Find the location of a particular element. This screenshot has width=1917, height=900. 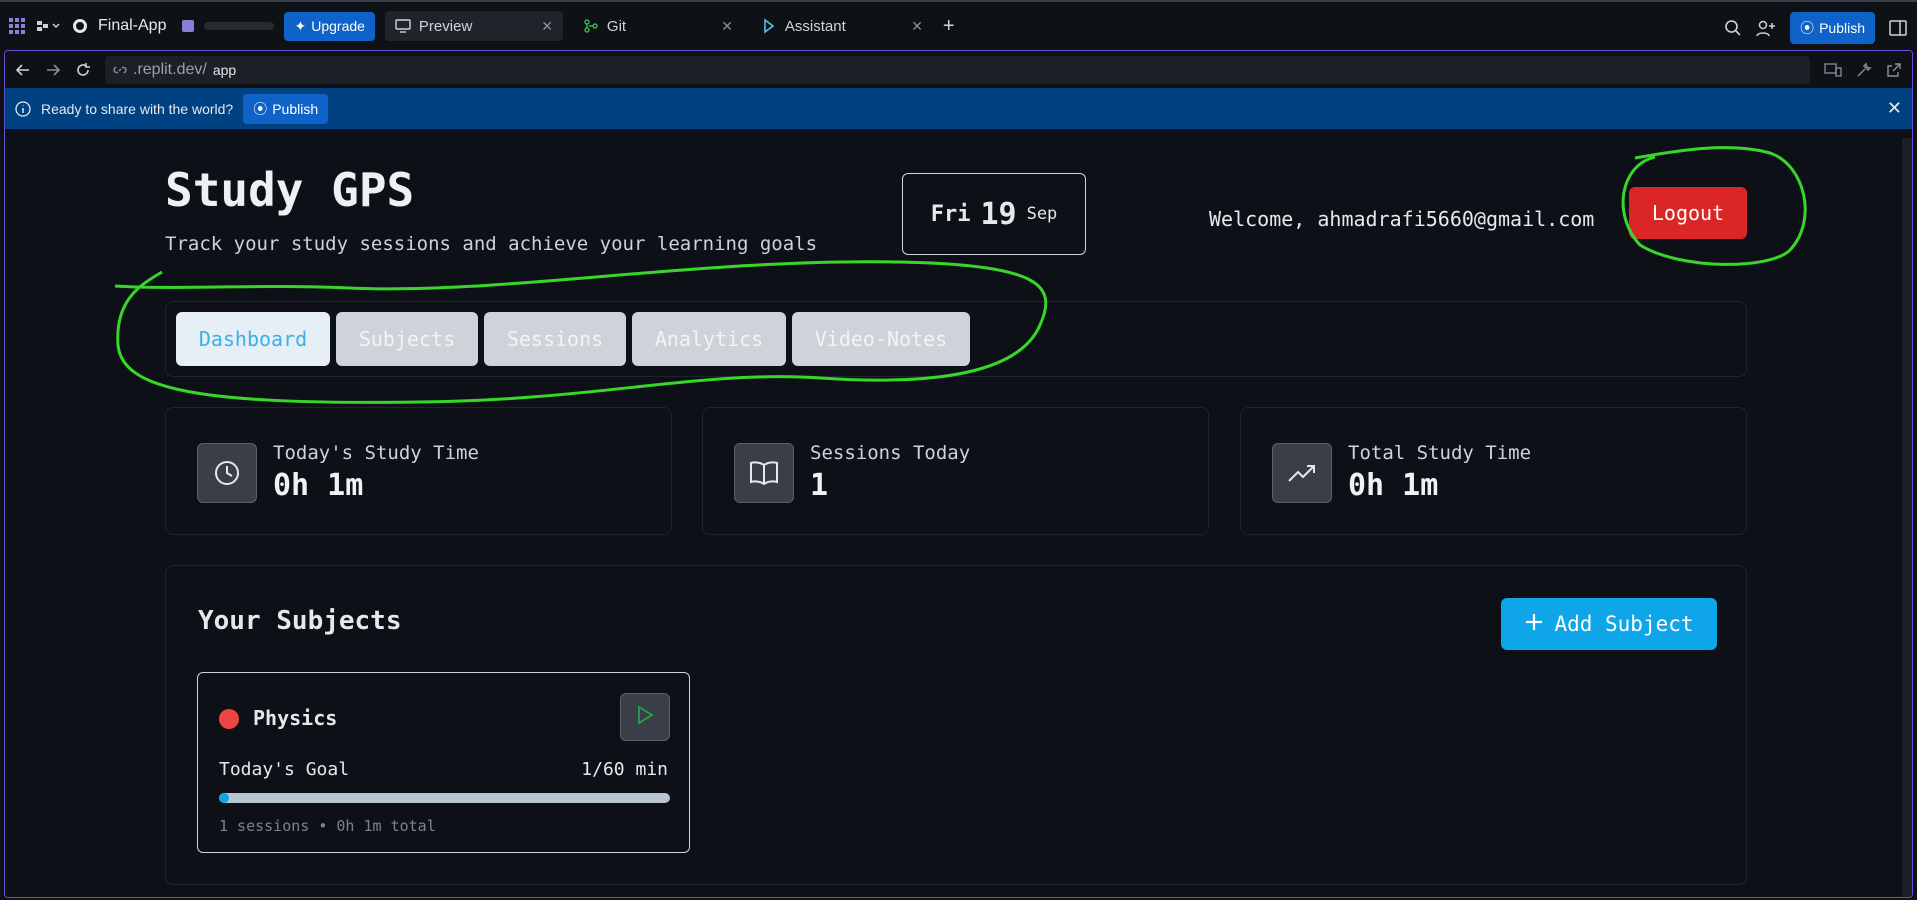

subjects-title: Your Subjects is located at coordinates (300, 621).